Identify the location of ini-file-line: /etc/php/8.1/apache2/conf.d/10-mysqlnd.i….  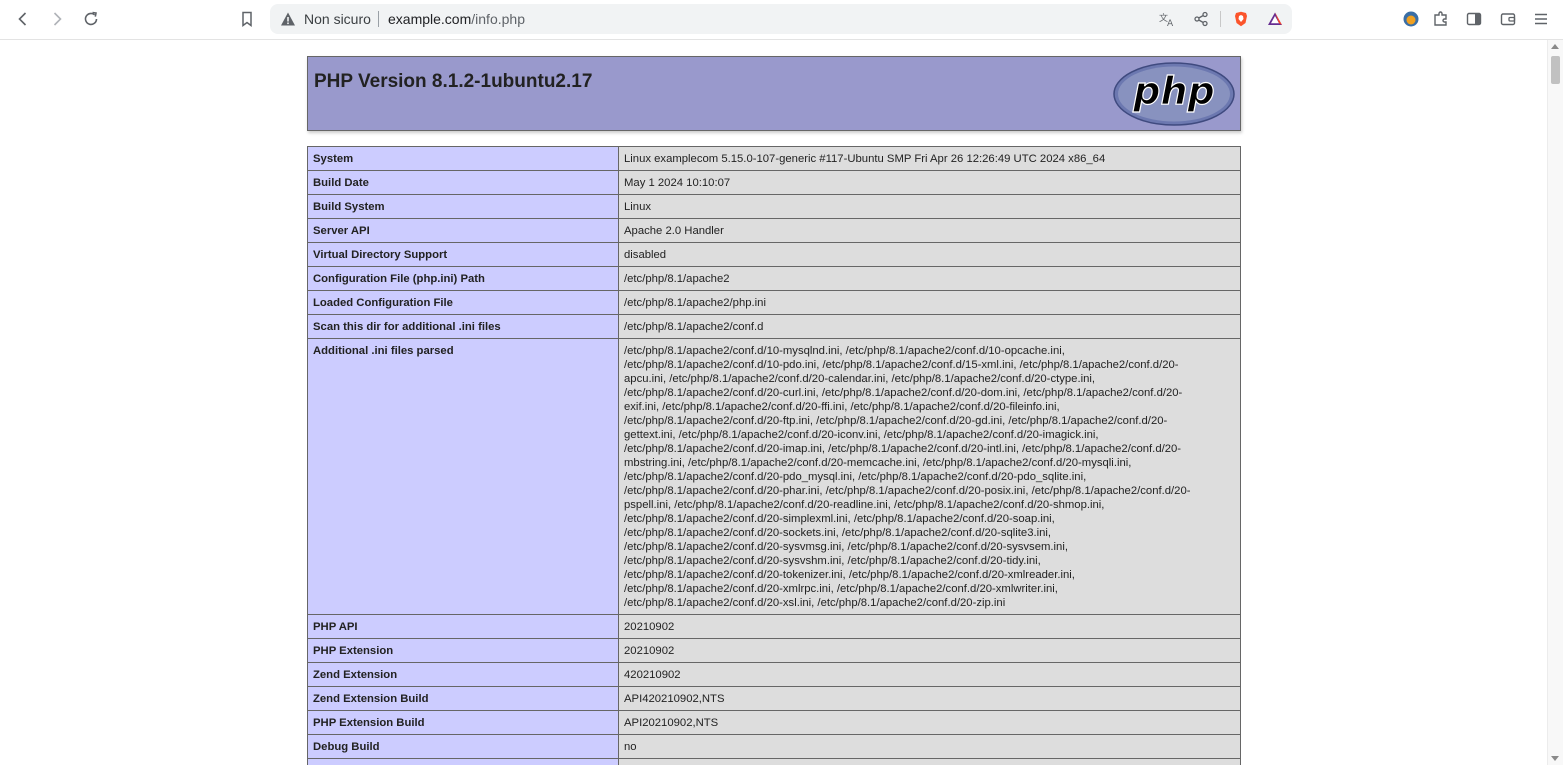
(844, 351).